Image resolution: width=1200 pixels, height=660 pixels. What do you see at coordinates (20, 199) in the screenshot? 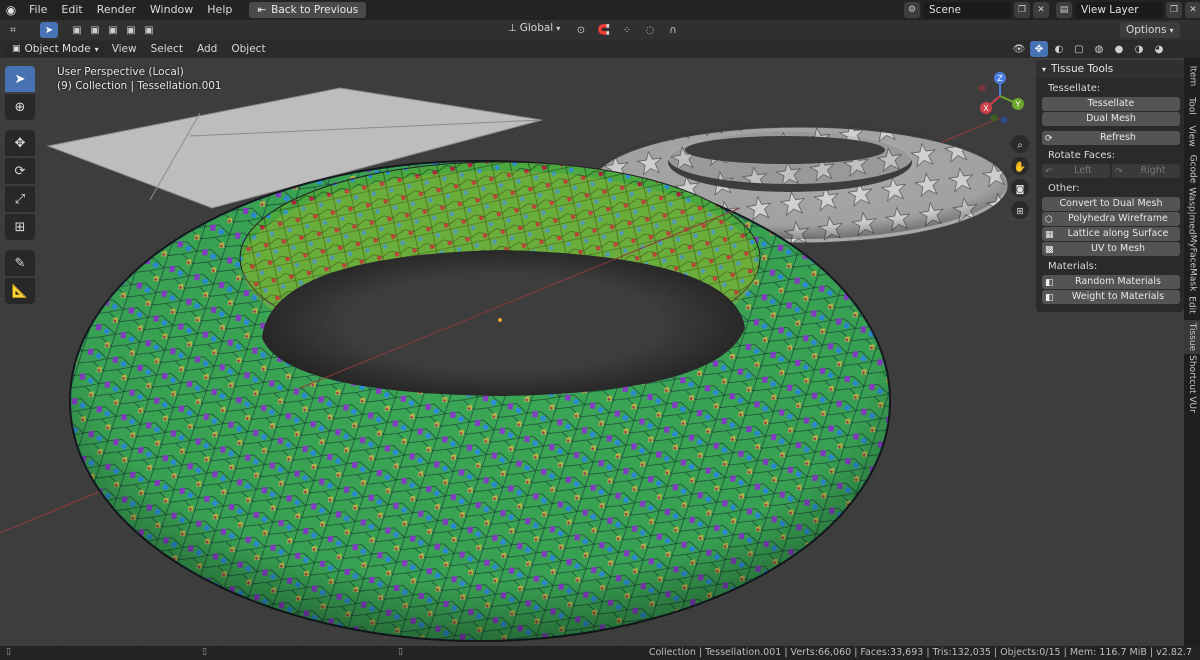
I see `scale-tool-icon: ⤢` at bounding box center [20, 199].